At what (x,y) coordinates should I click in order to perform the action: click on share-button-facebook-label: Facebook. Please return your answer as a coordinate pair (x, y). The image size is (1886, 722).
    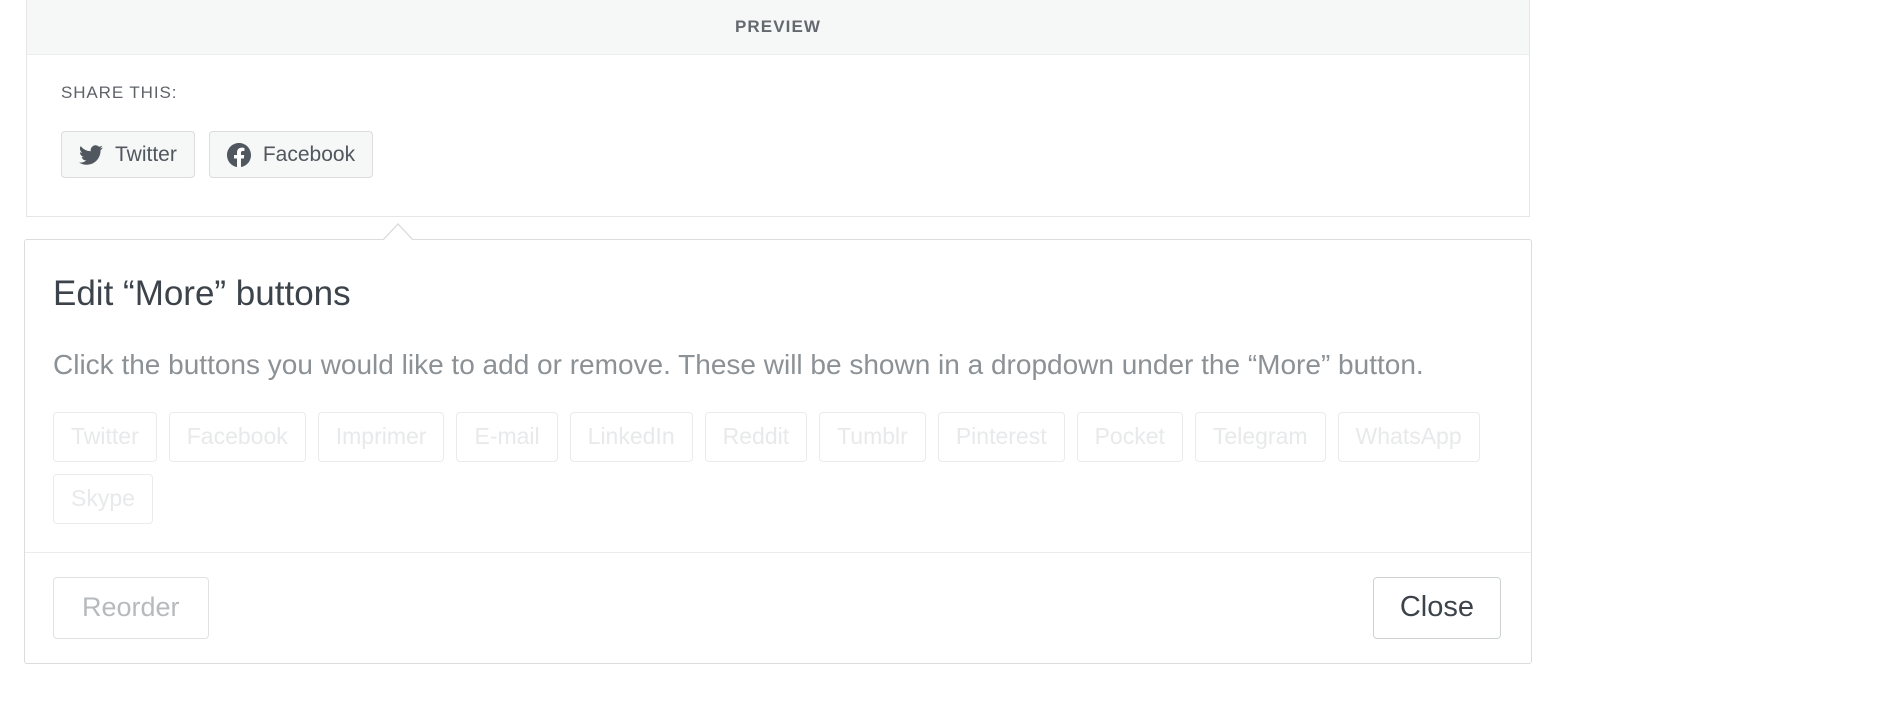
    Looking at the image, I should click on (309, 154).